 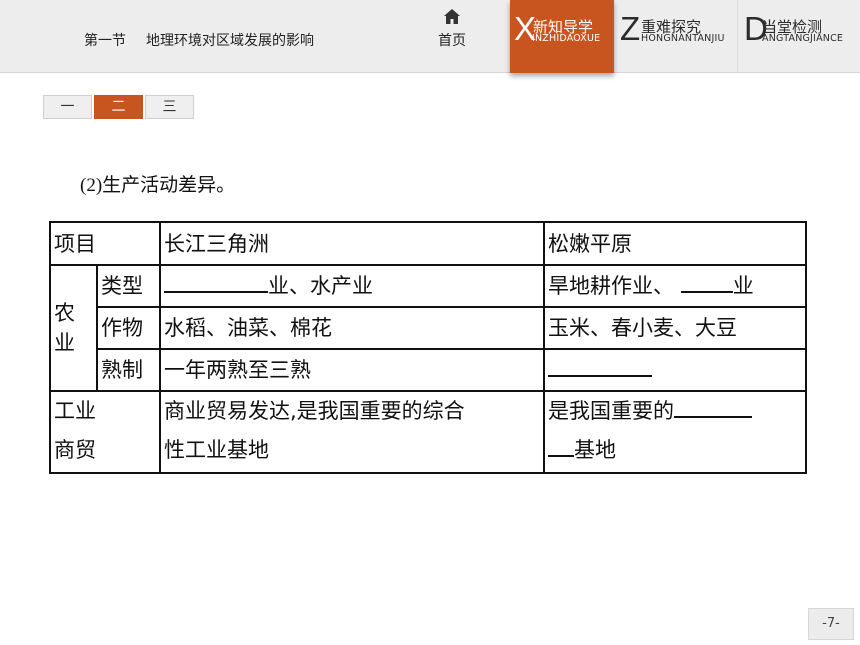 I want to click on lesson-title-text: 地理环境对区域发展的影响, so click(x=230, y=41).